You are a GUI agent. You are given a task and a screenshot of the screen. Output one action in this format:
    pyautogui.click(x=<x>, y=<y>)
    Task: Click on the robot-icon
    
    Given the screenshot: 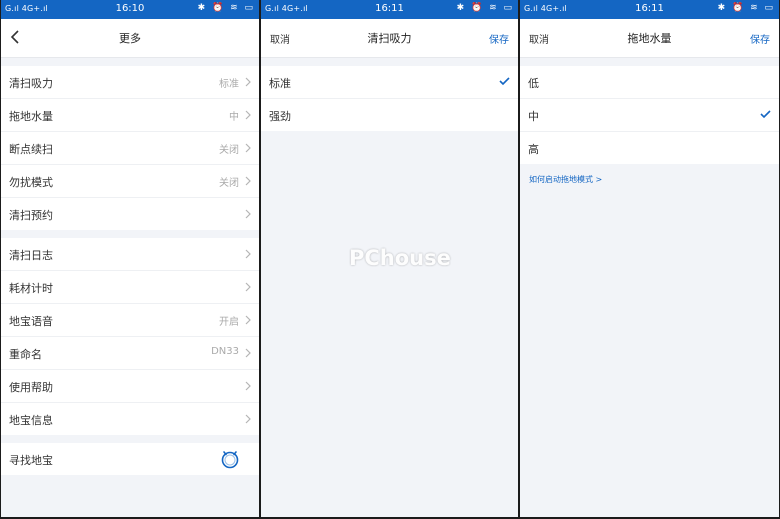 What is the action you would take?
    pyautogui.click(x=230, y=459)
    